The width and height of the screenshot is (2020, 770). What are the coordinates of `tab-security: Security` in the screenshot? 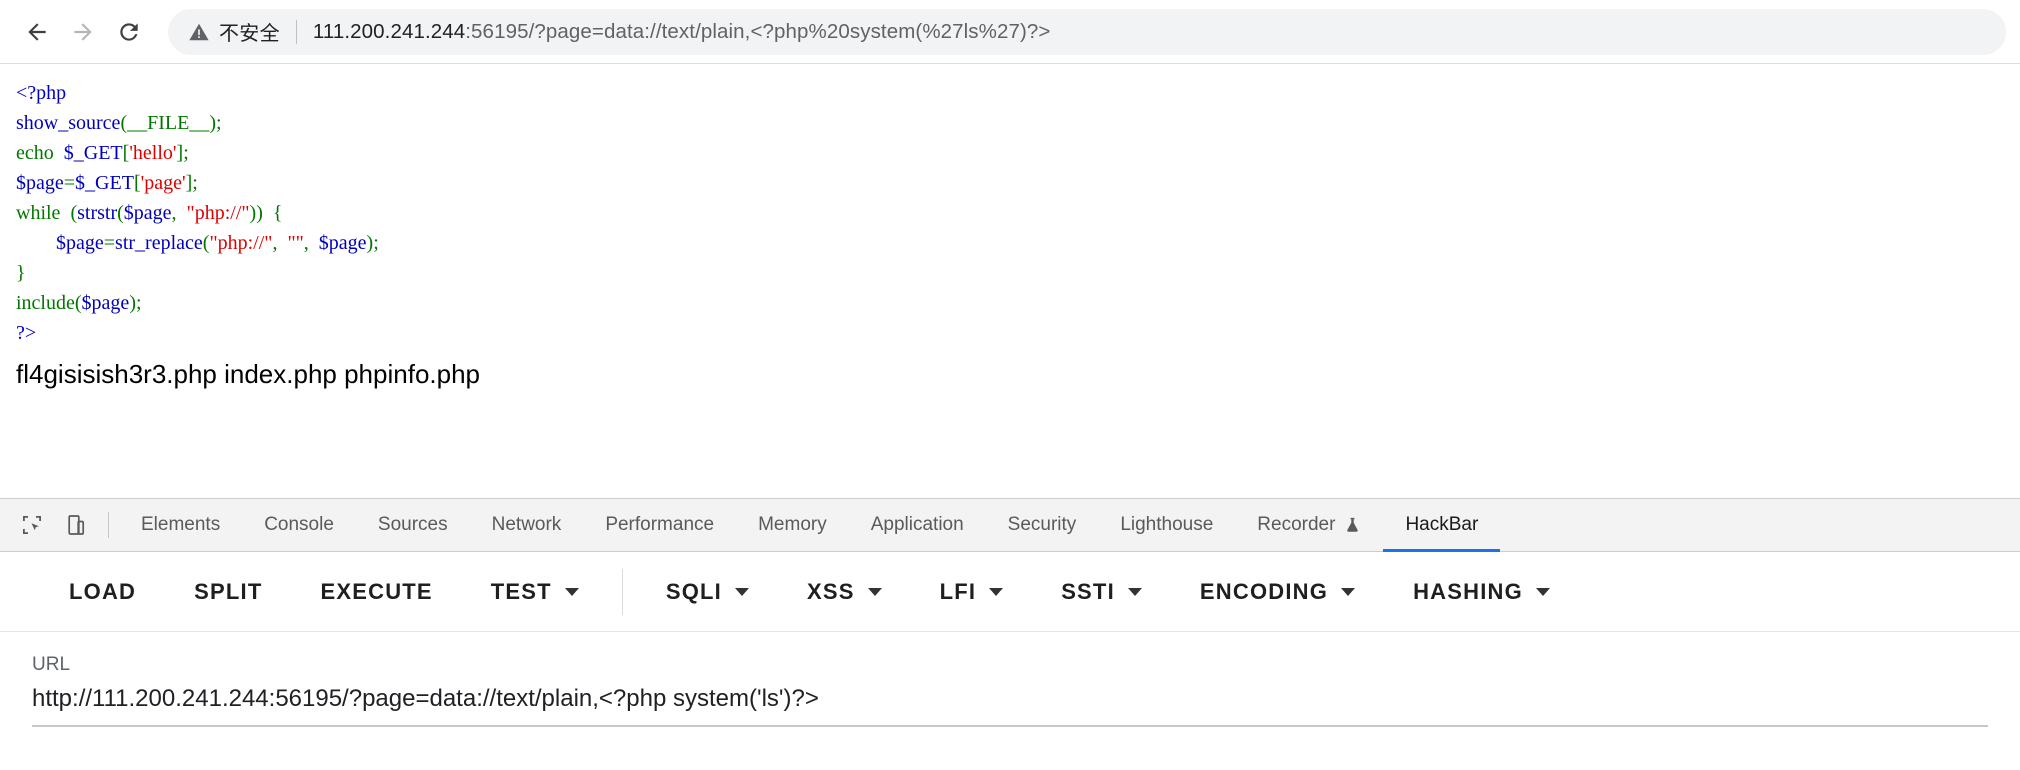 It's located at (1042, 525).